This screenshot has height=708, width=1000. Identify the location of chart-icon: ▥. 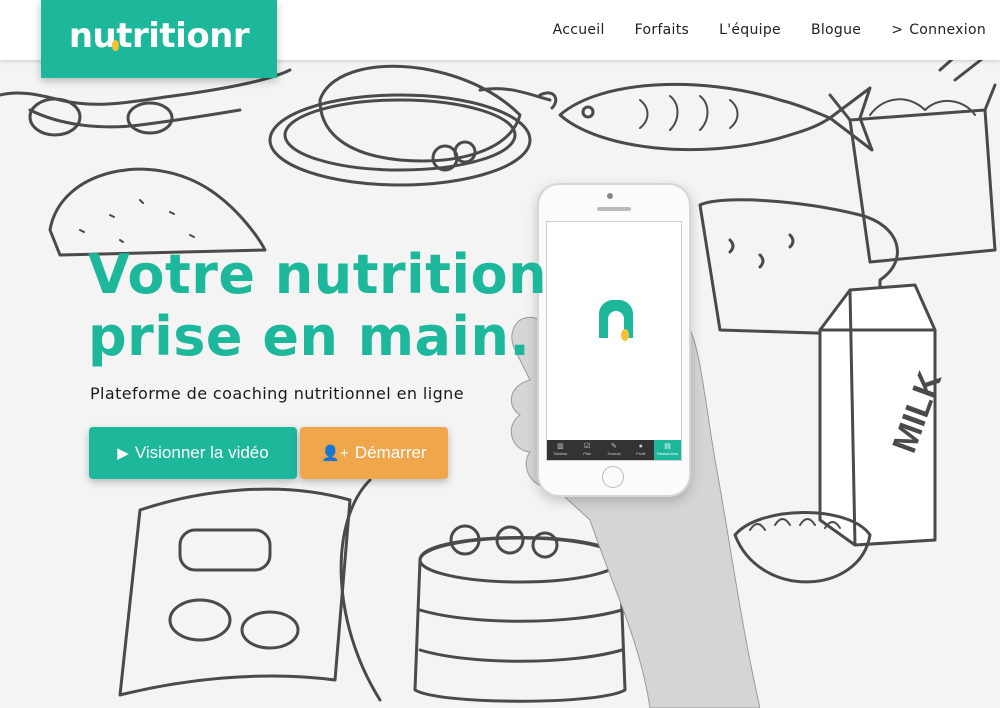
(560, 446).